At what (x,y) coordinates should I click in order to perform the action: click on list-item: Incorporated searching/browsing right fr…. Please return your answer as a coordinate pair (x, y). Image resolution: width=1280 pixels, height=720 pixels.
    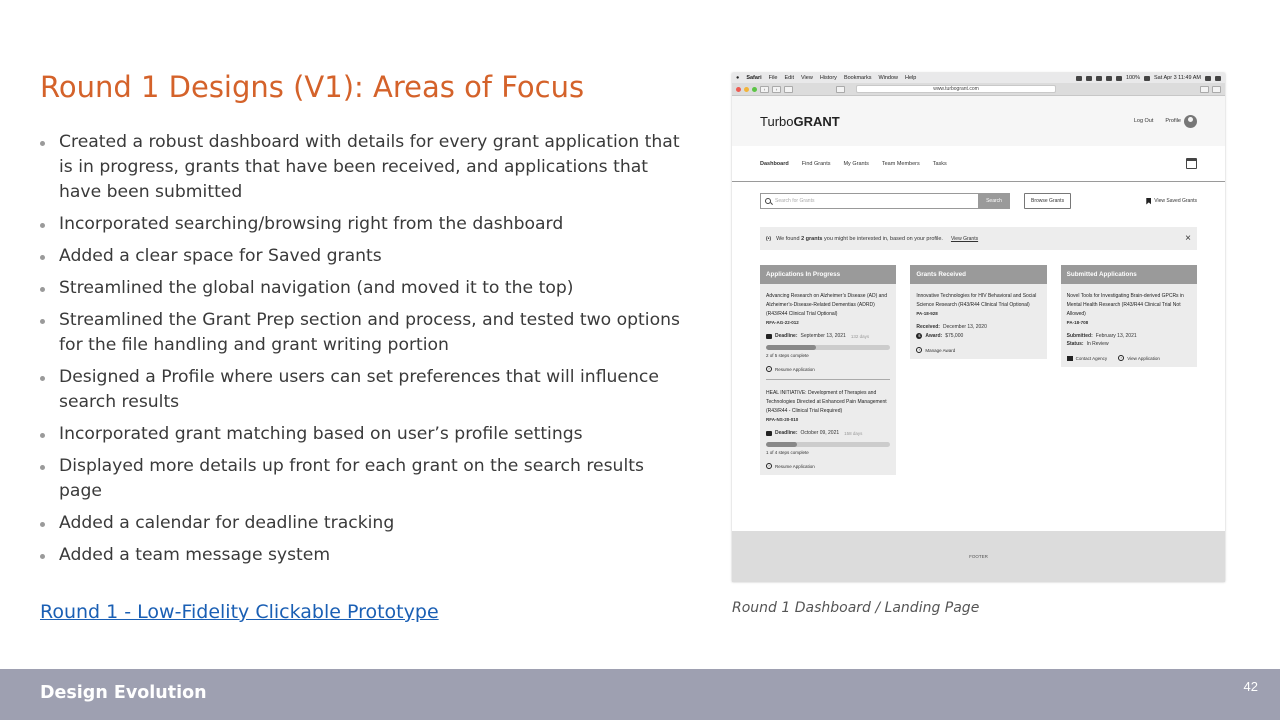
    Looking at the image, I should click on (365, 224).